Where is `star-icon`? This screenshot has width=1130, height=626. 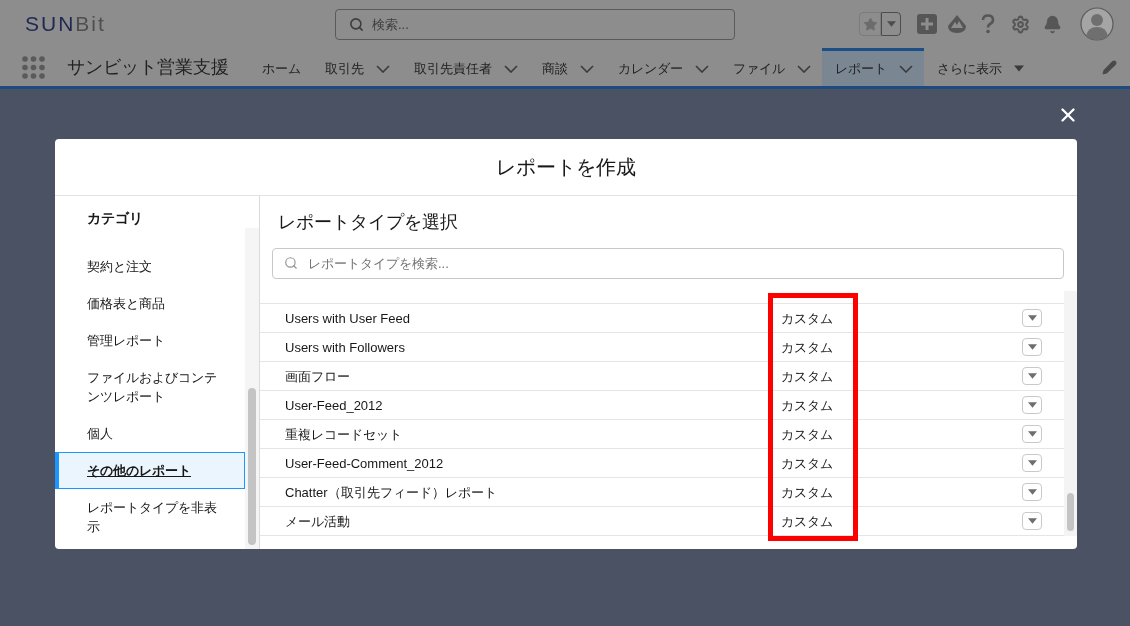
star-icon is located at coordinates (870, 24).